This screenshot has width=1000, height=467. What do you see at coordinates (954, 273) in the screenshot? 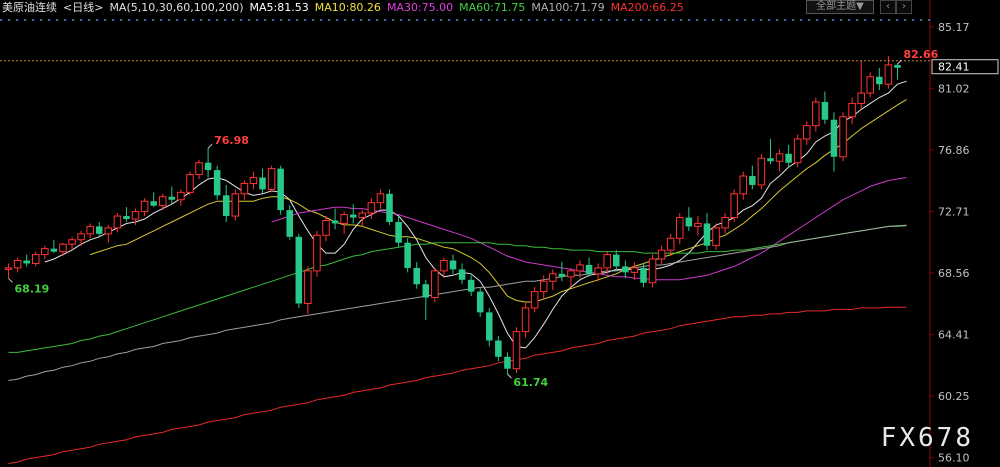
I see `y-tick-label: 68.56` at bounding box center [954, 273].